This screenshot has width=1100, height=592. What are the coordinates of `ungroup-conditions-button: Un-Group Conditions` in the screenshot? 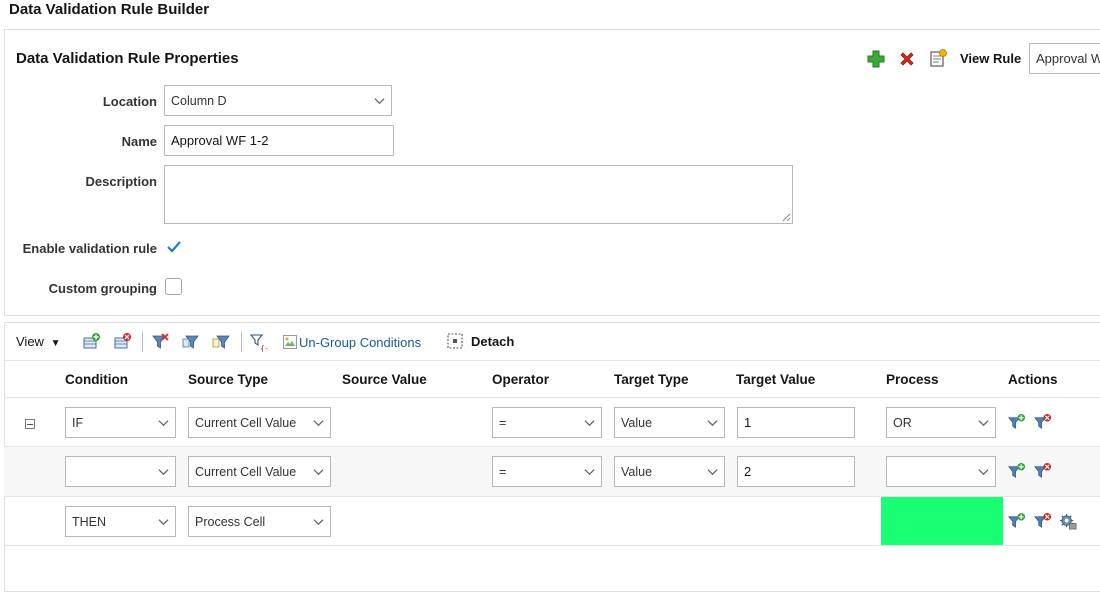 It's located at (351, 342).